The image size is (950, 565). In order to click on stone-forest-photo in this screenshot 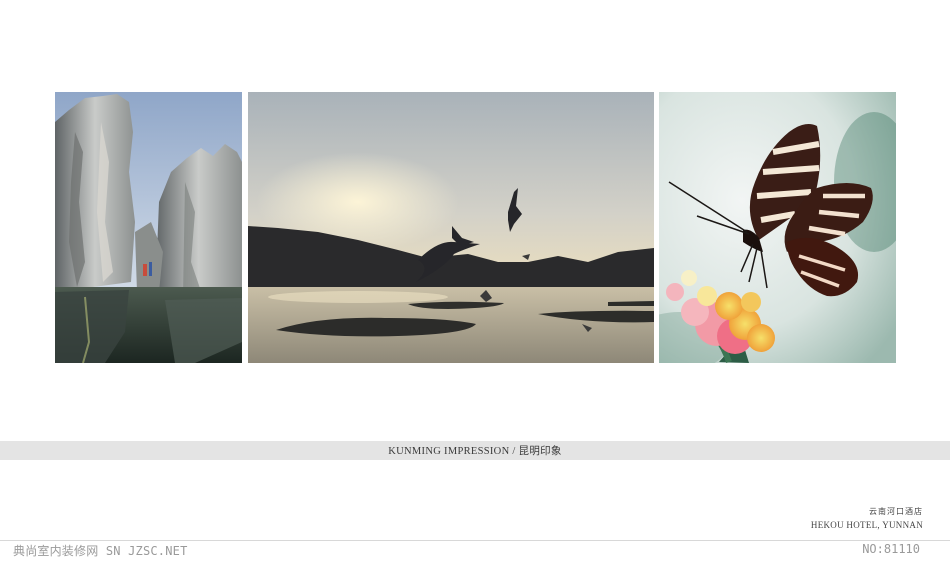, I will do `click(148, 227)`.